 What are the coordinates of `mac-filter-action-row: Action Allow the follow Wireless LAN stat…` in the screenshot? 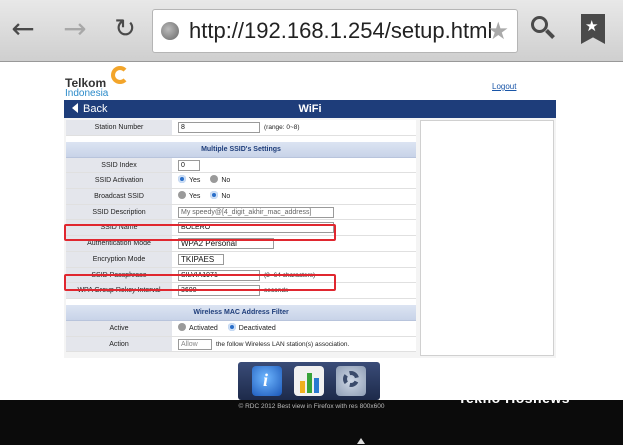 It's located at (241, 344).